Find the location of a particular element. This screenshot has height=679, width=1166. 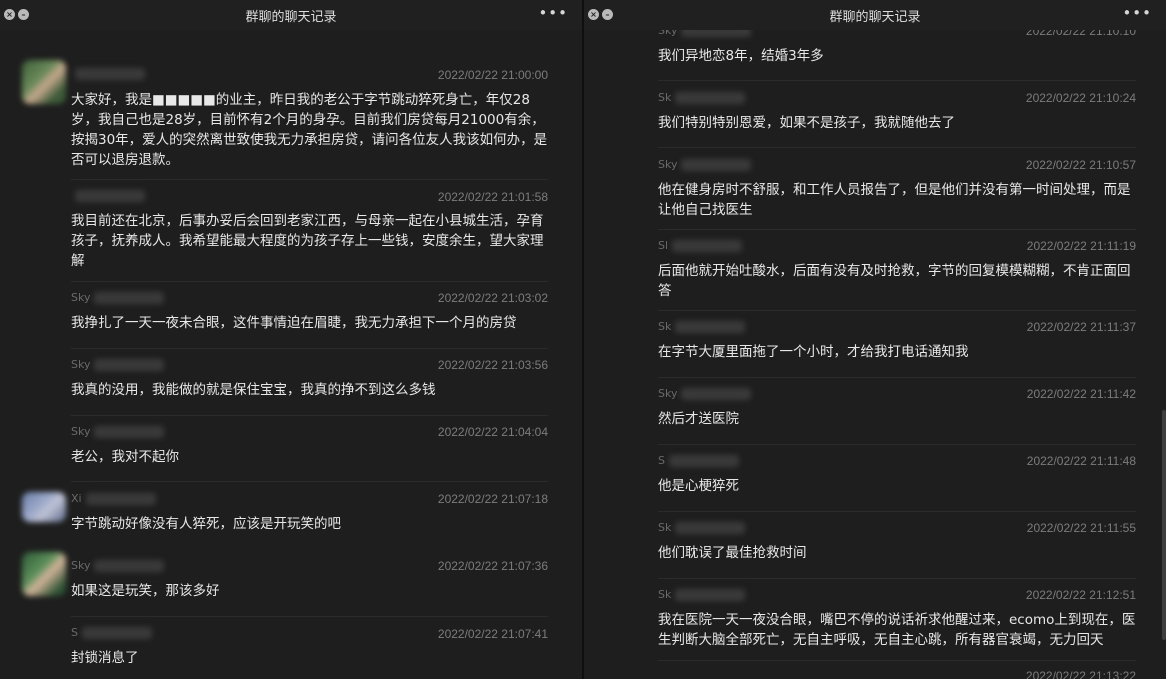

message-time: 2022/02/22 21:12:51 is located at coordinates (1080, 595).